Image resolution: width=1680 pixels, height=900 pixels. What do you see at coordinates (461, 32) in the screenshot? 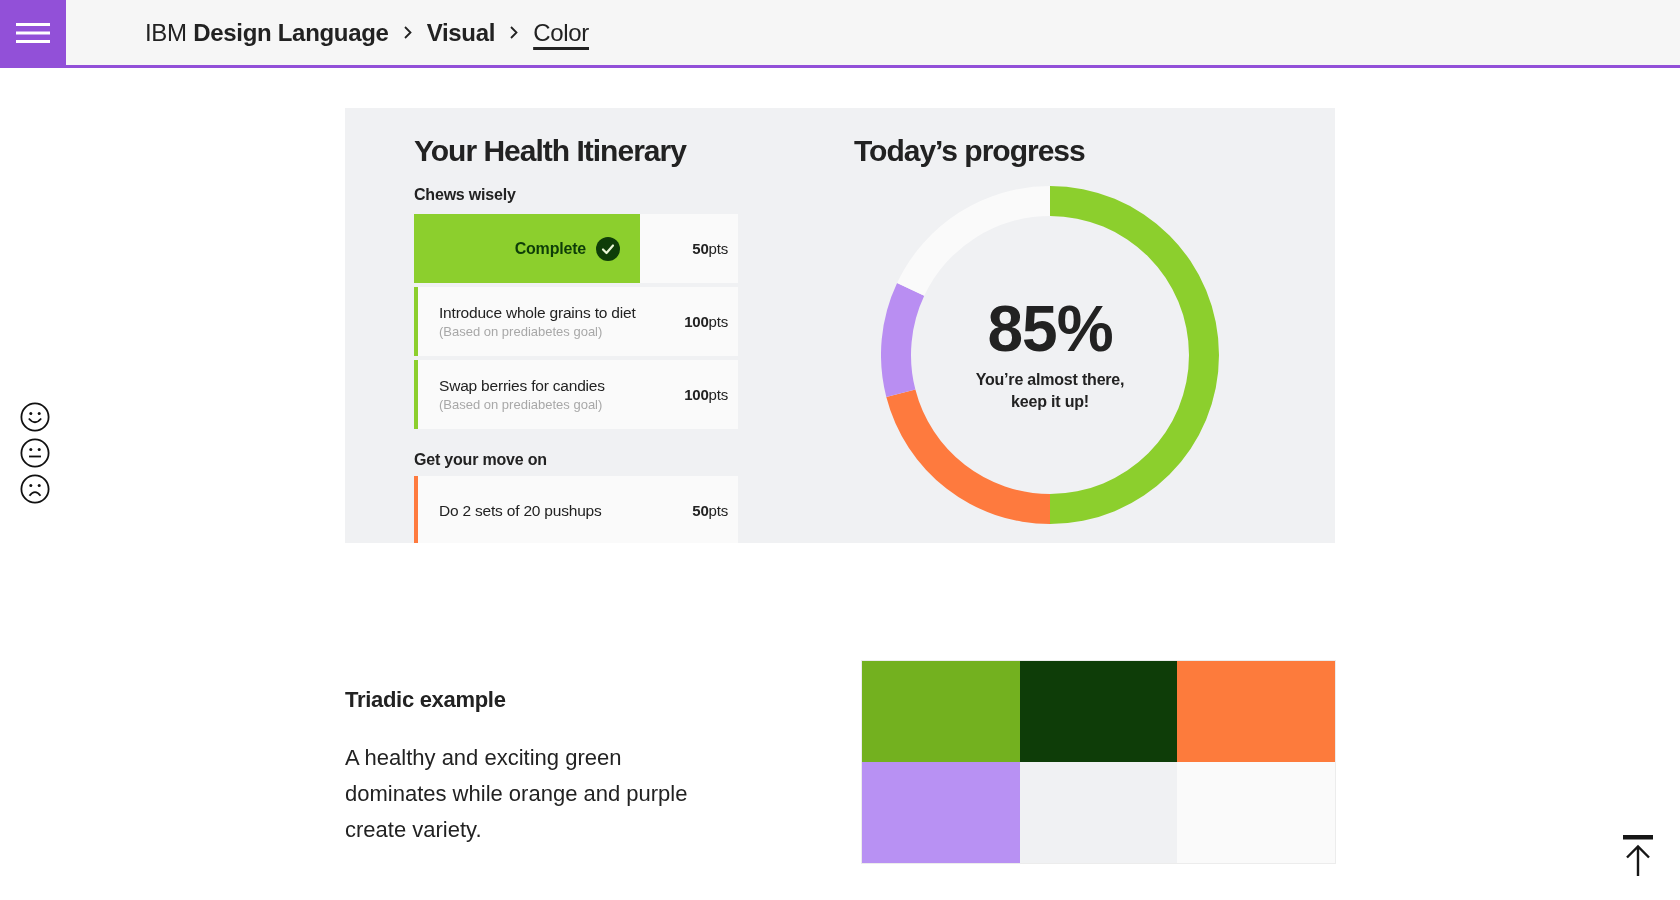
I see `breadcrumb-link: Visual` at bounding box center [461, 32].